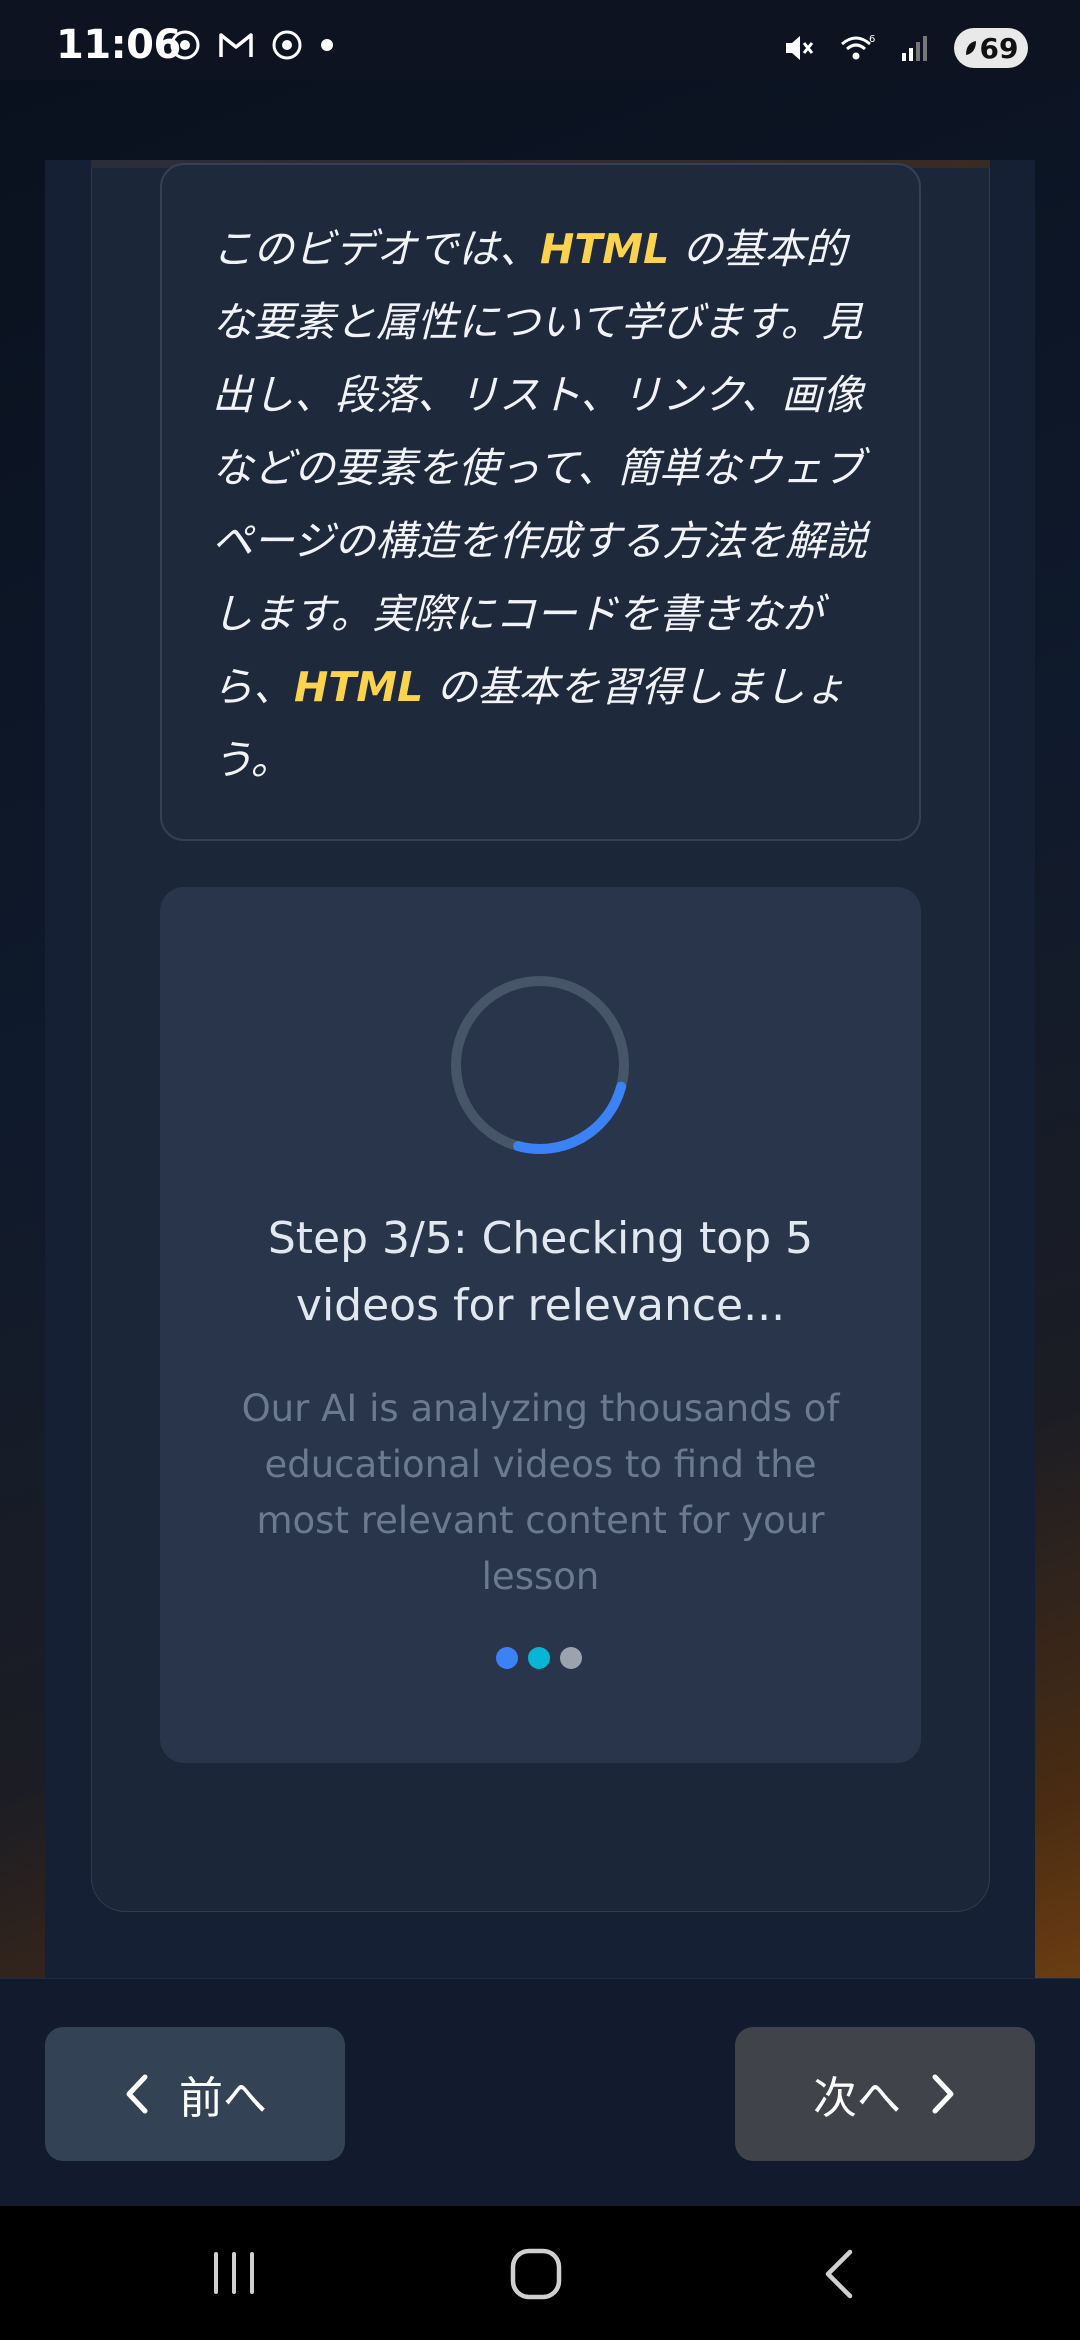  I want to click on home-icon, so click(536, 2274).